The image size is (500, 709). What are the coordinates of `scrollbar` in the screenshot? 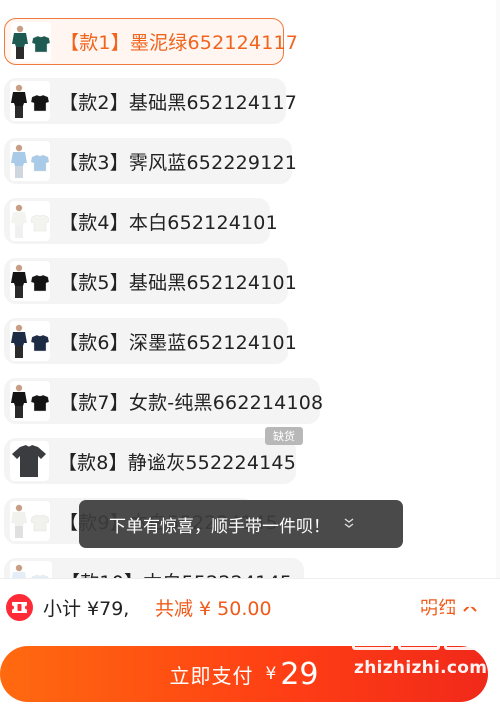 It's located at (498, 289).